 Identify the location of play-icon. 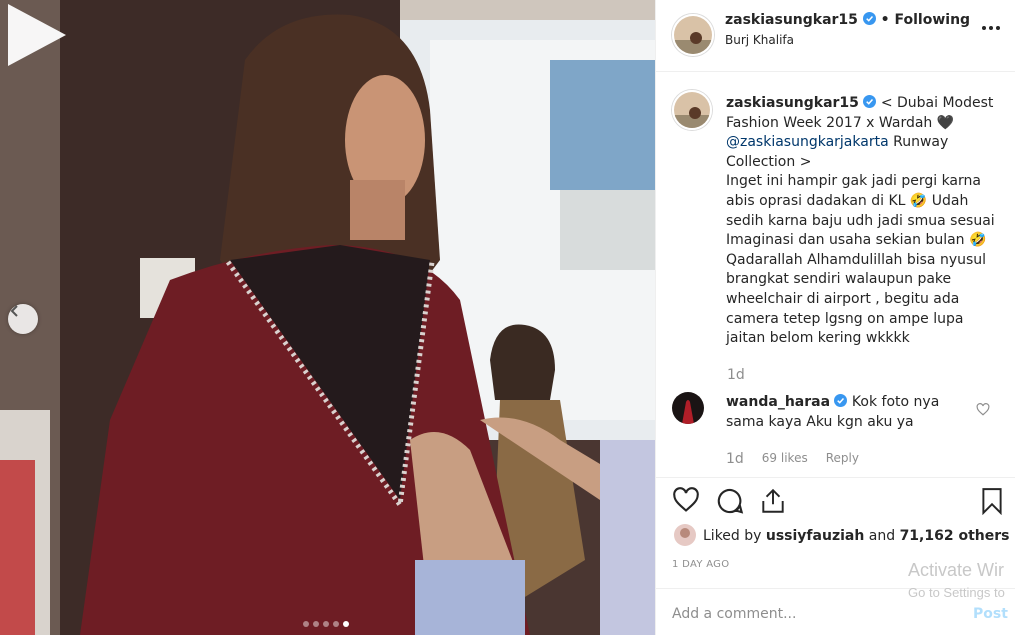
(35, 35).